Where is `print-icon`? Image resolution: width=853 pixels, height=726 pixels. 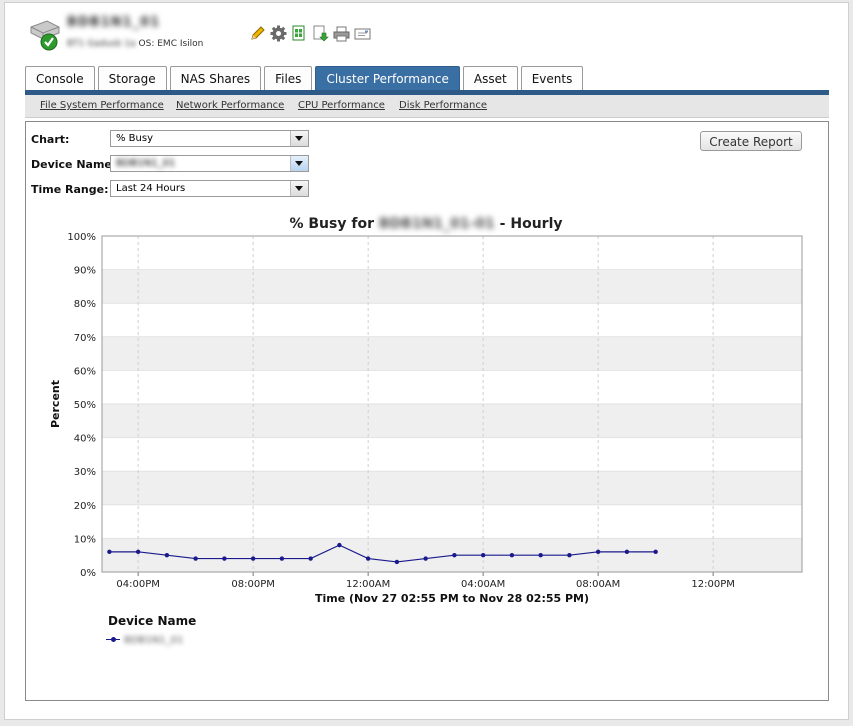
print-icon is located at coordinates (341, 33).